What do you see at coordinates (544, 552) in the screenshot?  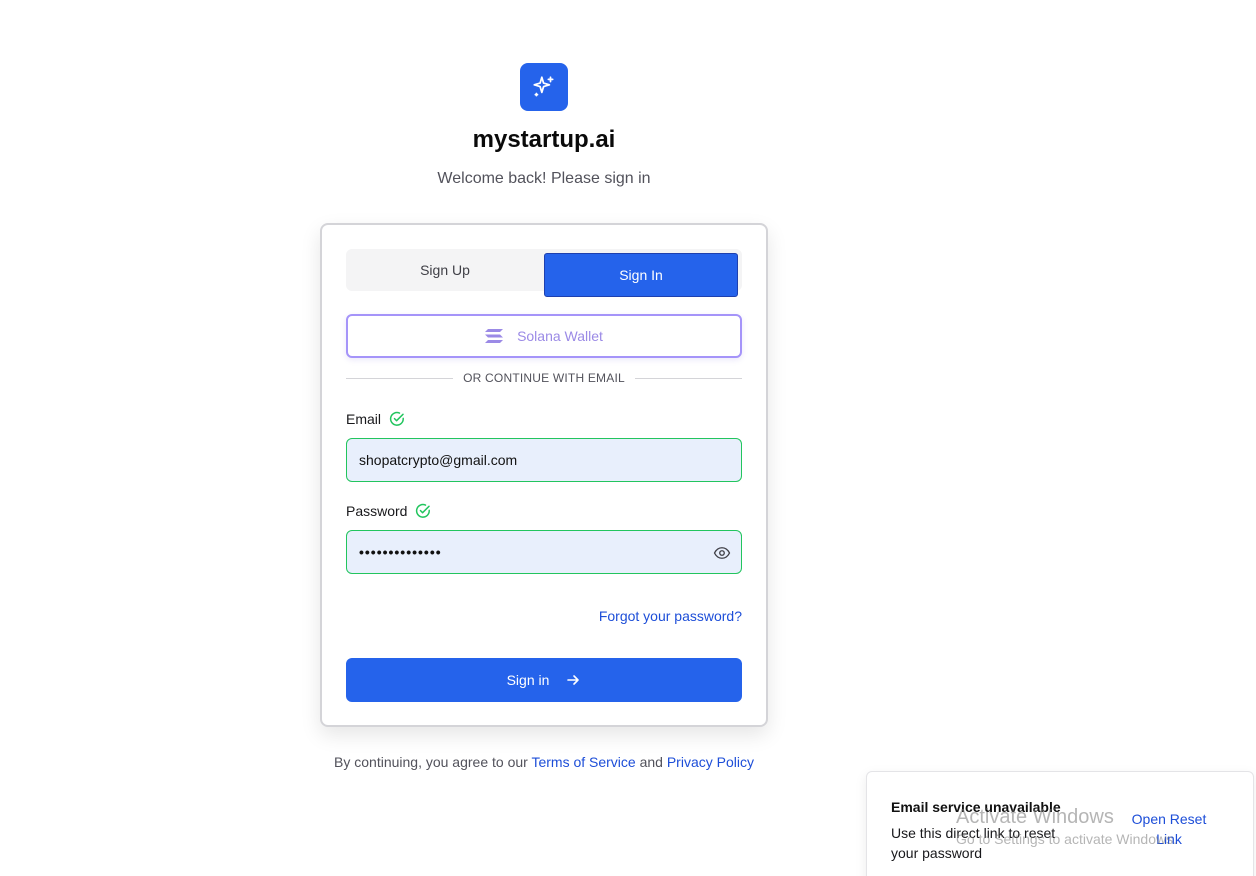 I see `password-field: ••••••••••••••` at bounding box center [544, 552].